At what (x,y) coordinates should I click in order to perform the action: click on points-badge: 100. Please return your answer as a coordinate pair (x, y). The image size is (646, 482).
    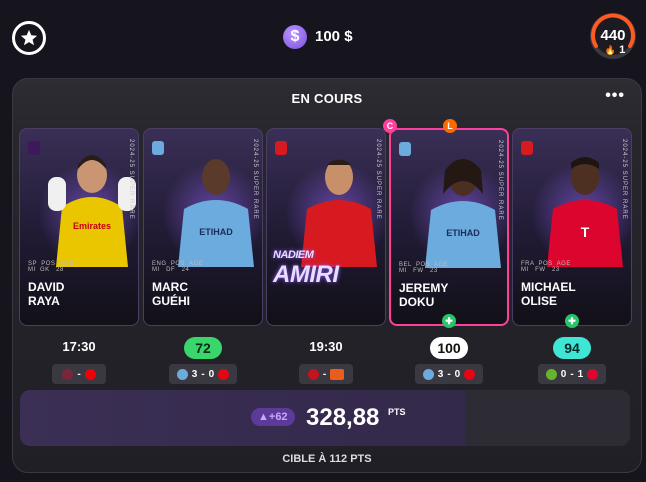
    Looking at the image, I should click on (449, 348).